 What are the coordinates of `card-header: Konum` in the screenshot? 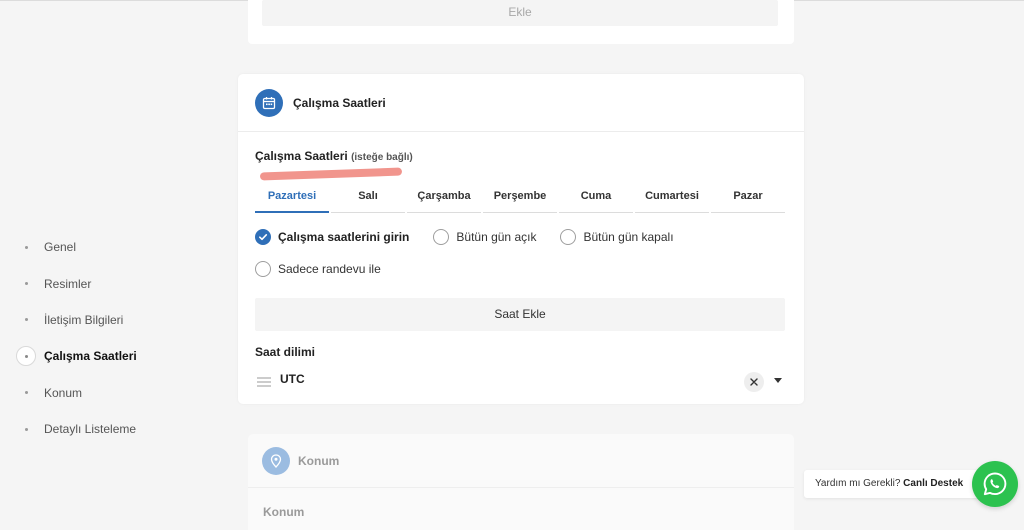 It's located at (521, 461).